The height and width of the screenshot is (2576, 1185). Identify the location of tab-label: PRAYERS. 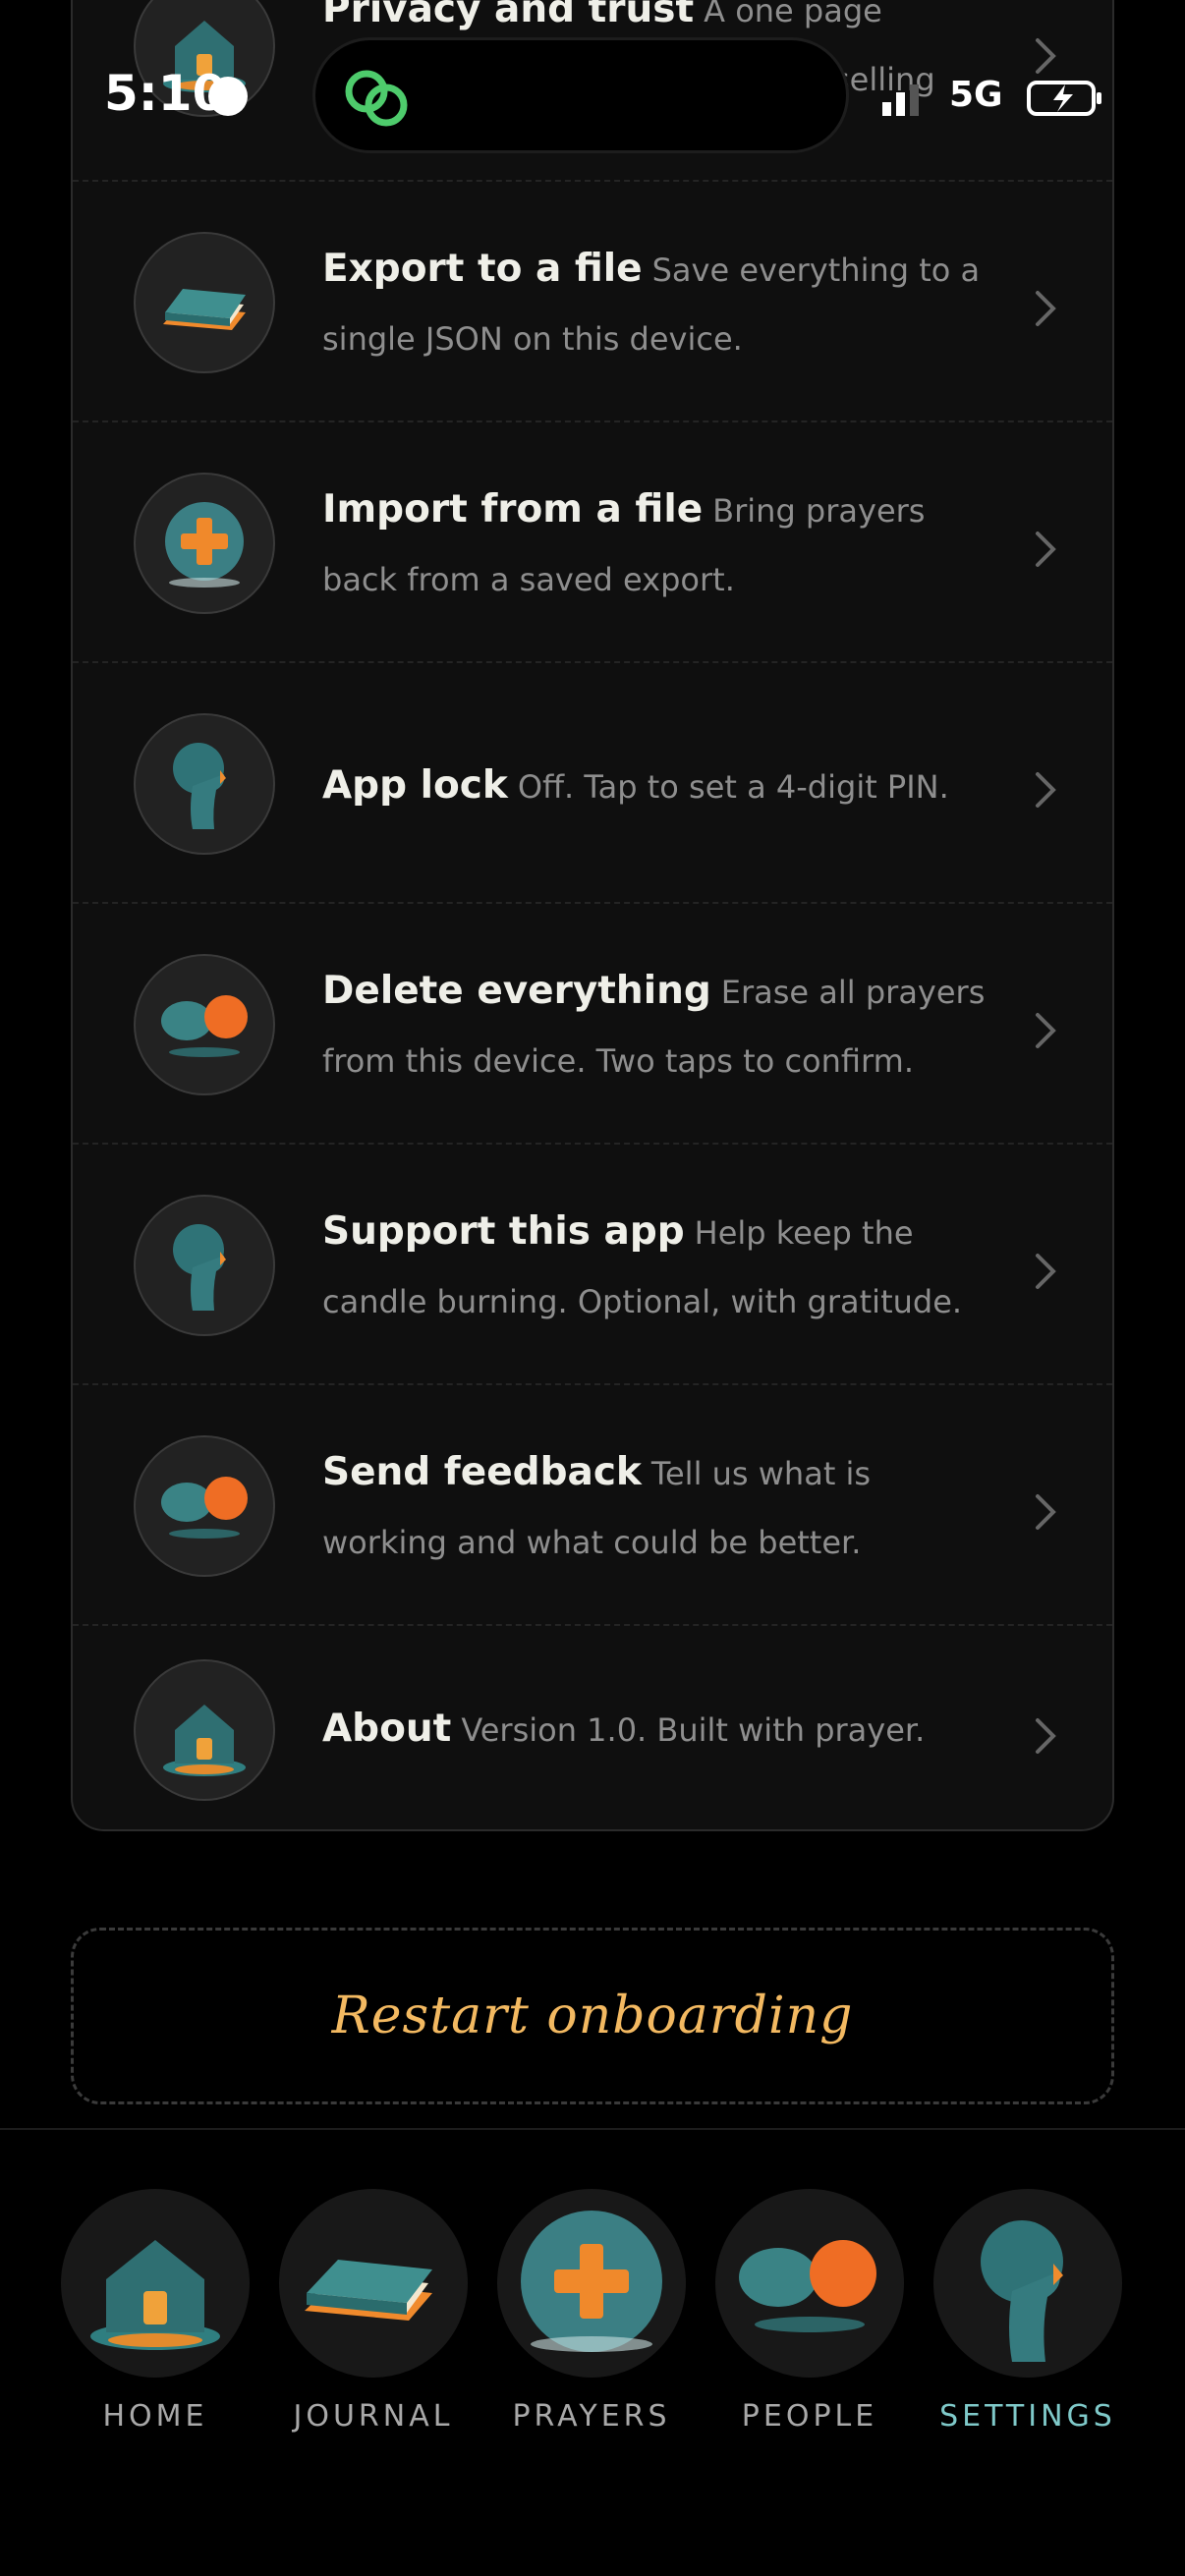
(592, 2416).